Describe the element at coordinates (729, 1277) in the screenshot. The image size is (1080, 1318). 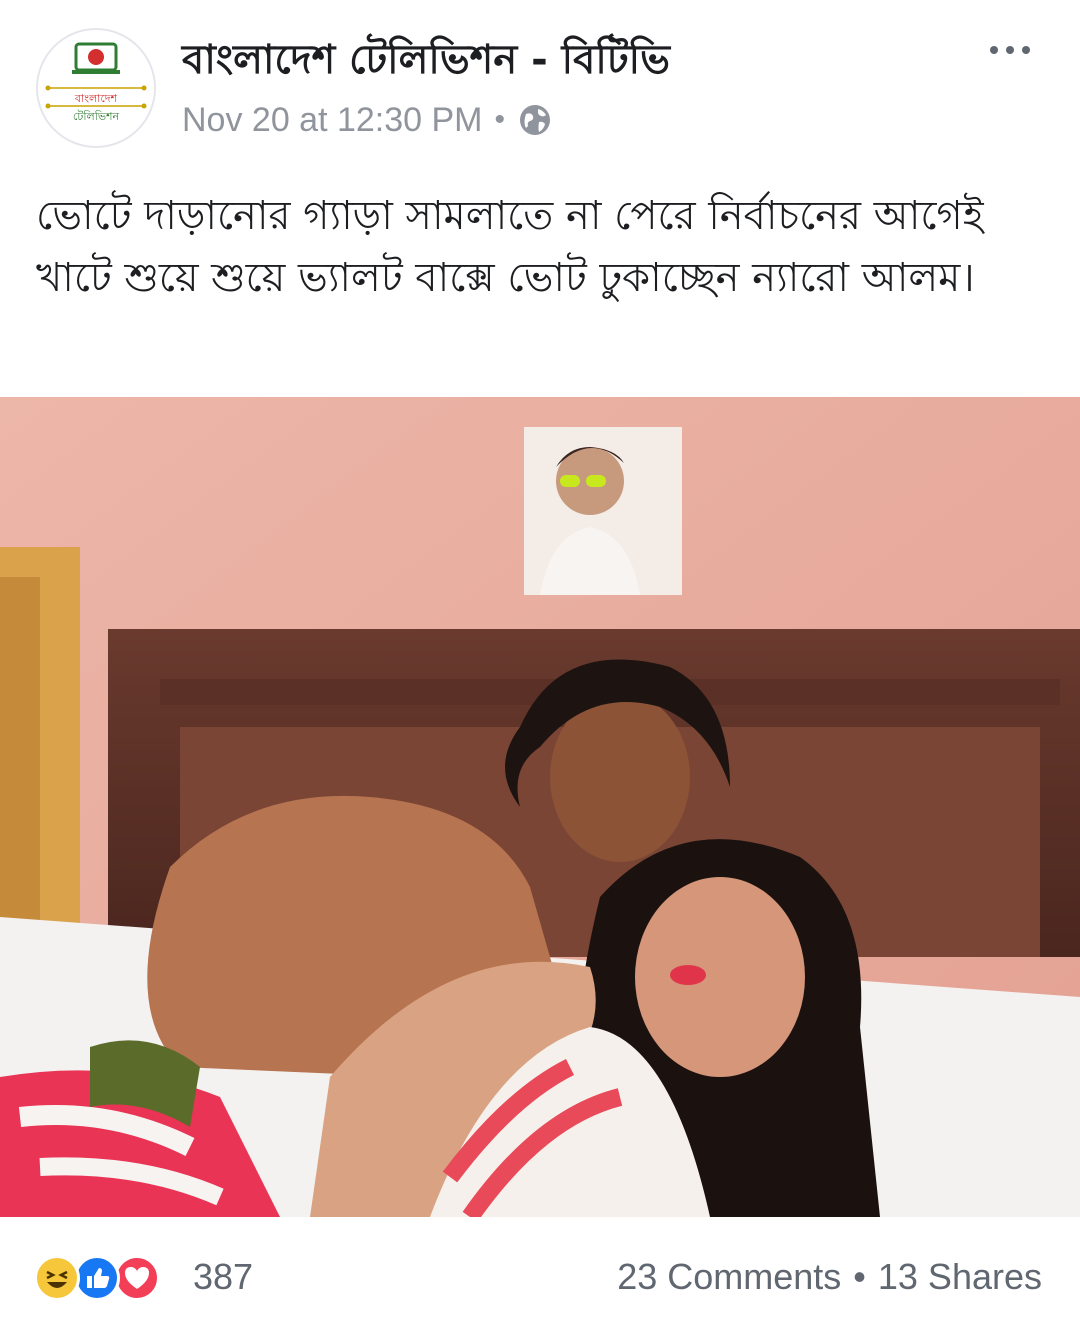
I see `comments-count-link: 23 Comments` at that location.